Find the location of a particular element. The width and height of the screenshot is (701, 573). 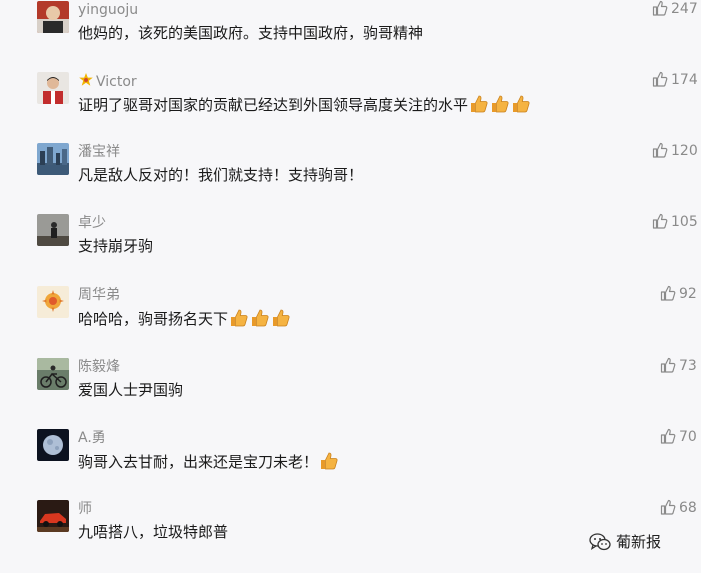

comment-item: yinguoju 他妈的，该死的美国政府。支持中国政府，驹哥精神 247 is located at coordinates (350, 36).